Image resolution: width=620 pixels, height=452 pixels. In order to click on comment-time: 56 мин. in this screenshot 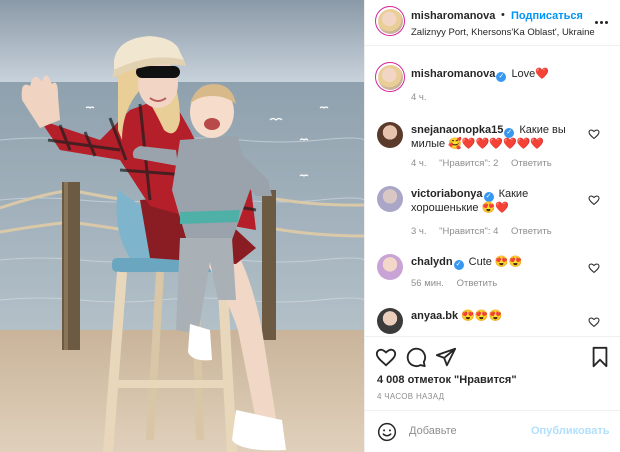, I will do `click(427, 283)`.